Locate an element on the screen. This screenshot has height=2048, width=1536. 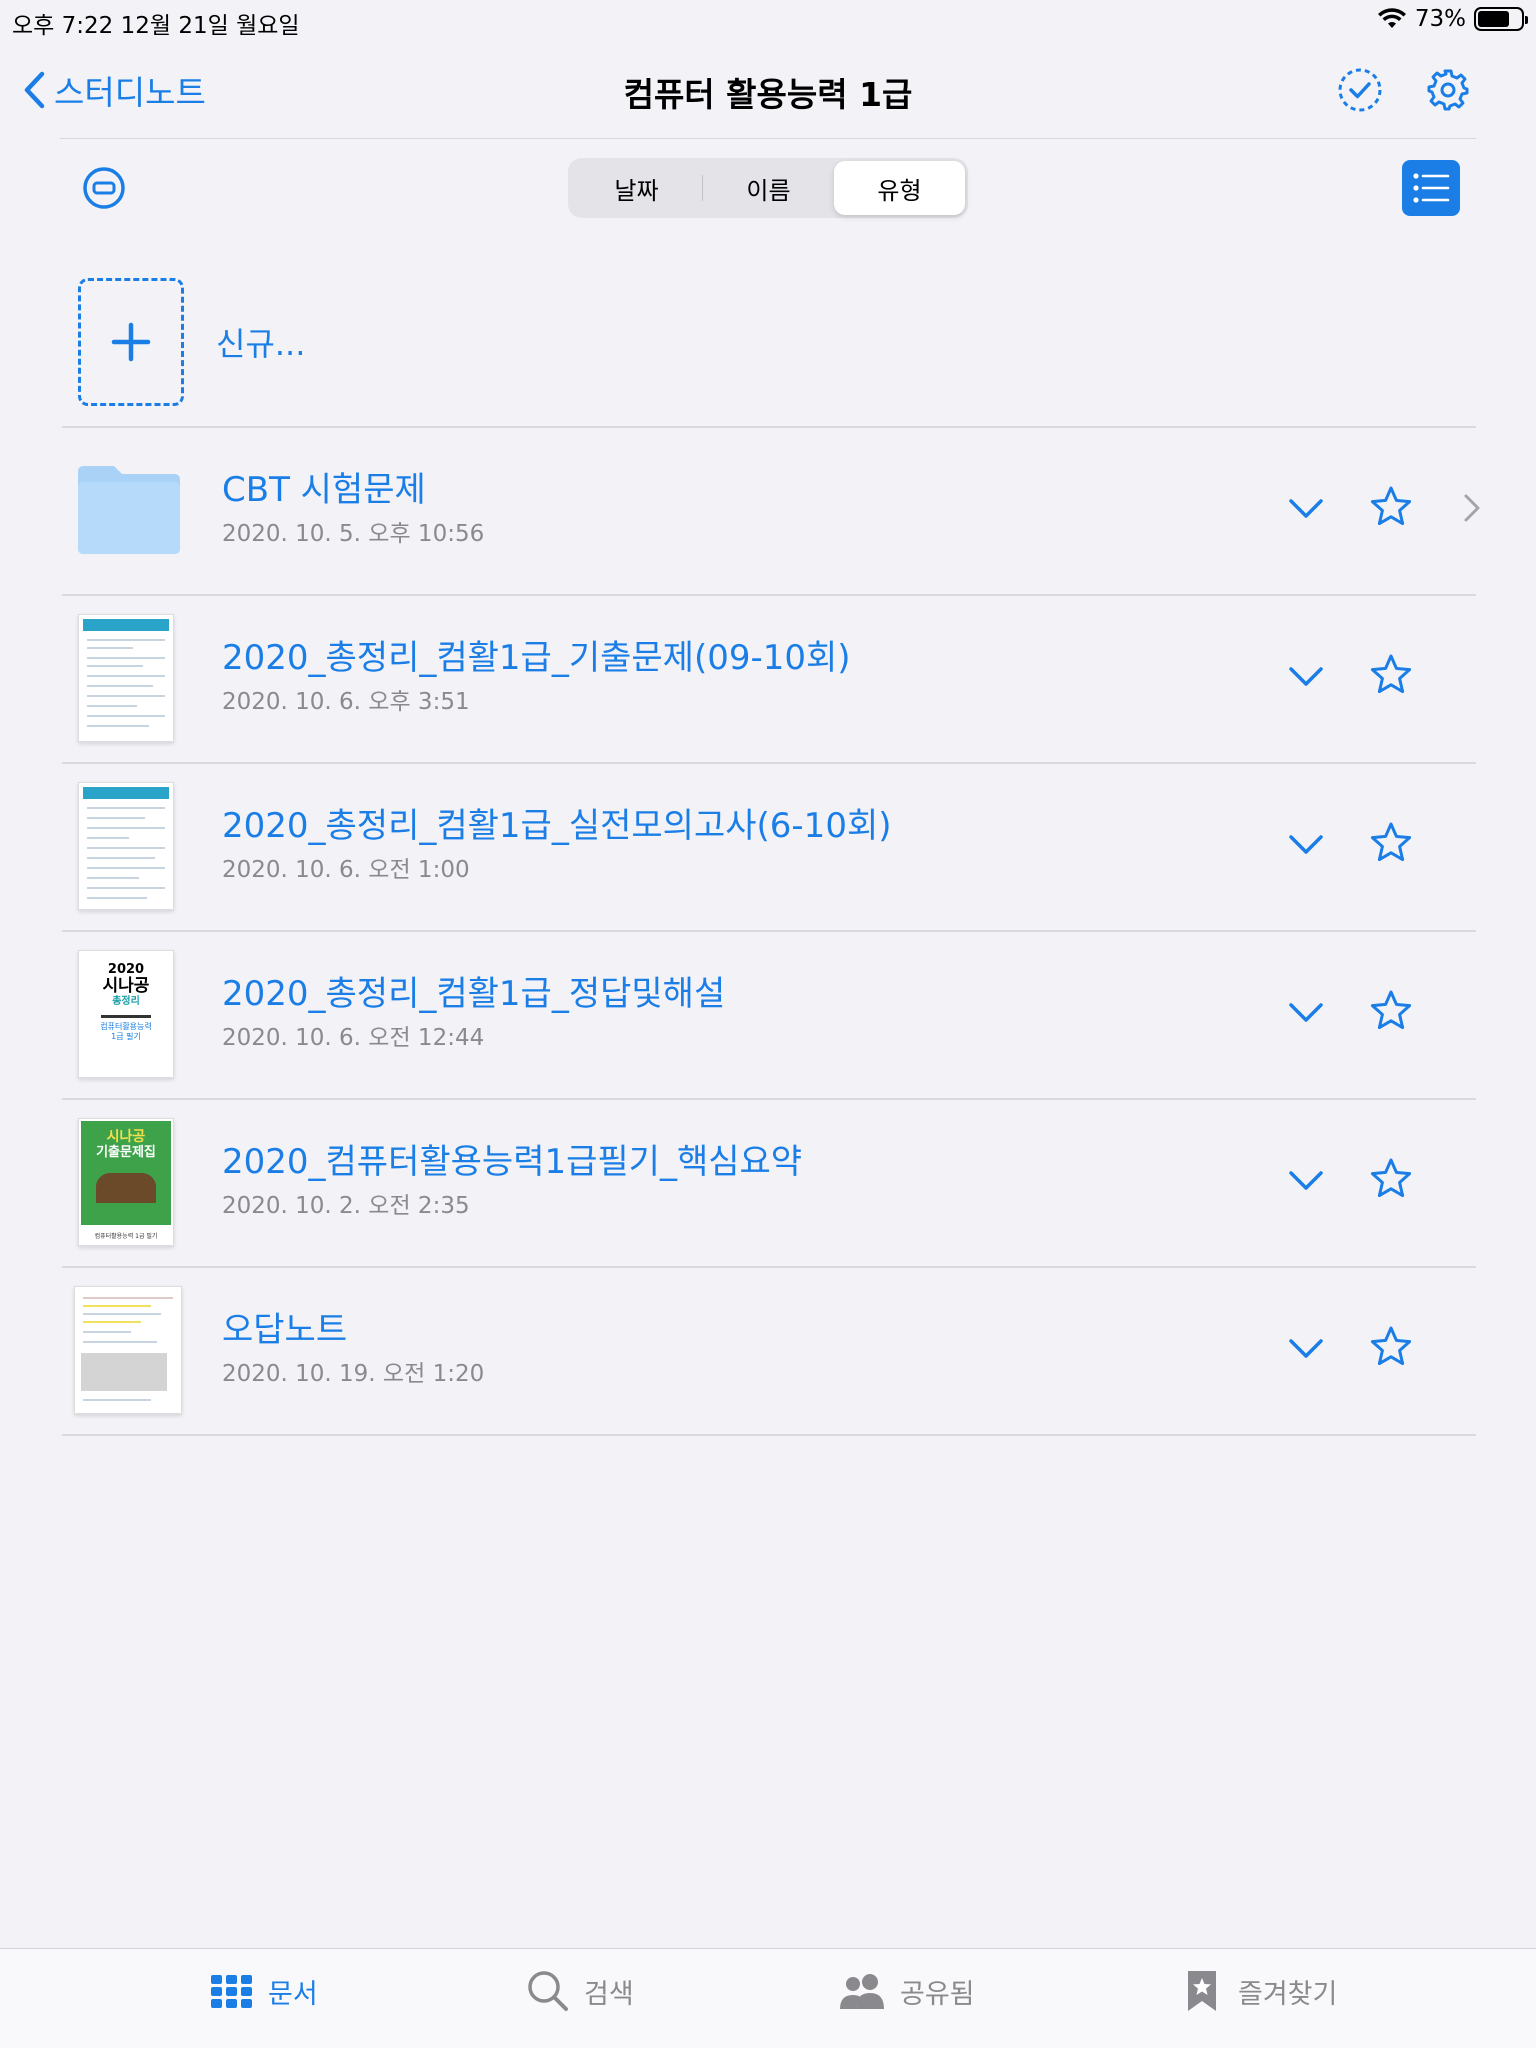
new-document-button is located at coordinates (131, 342).